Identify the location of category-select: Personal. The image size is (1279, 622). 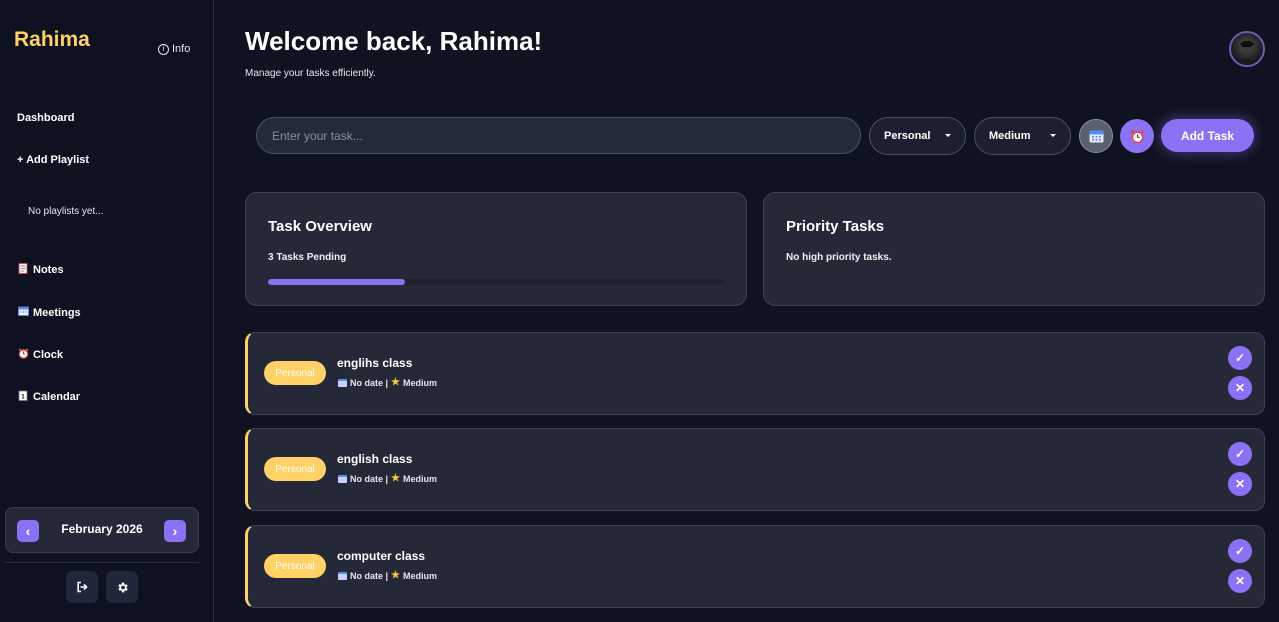
(917, 136).